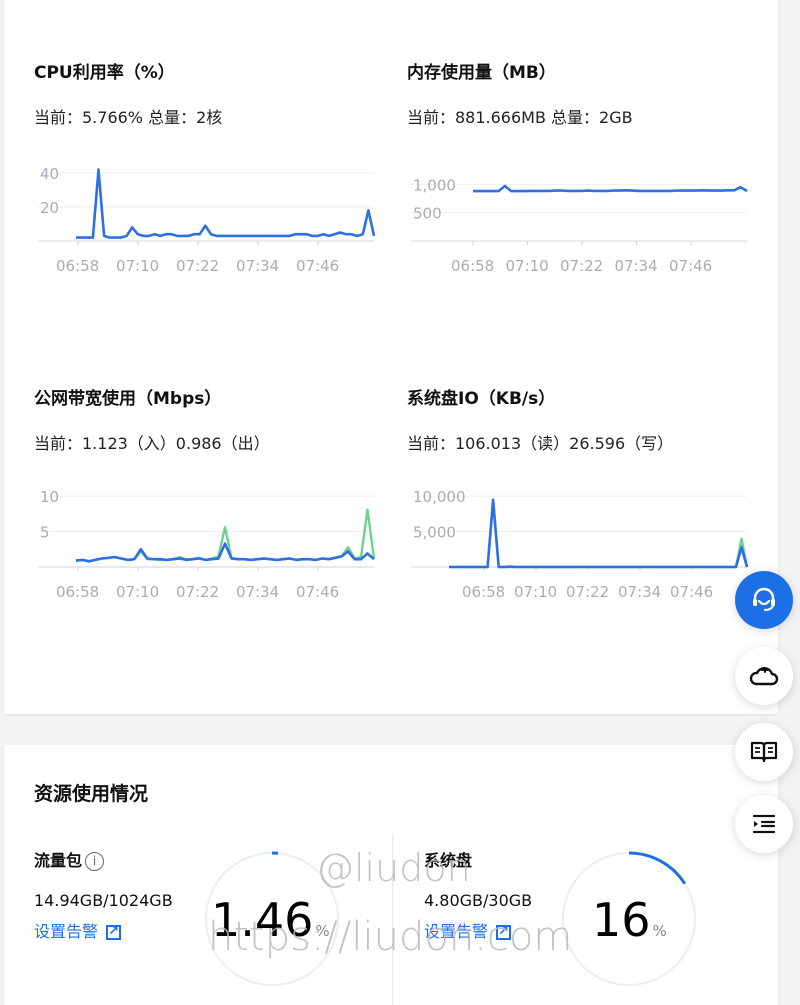  Describe the element at coordinates (45, 533) in the screenshot. I see `y-tick-label: 5` at that location.